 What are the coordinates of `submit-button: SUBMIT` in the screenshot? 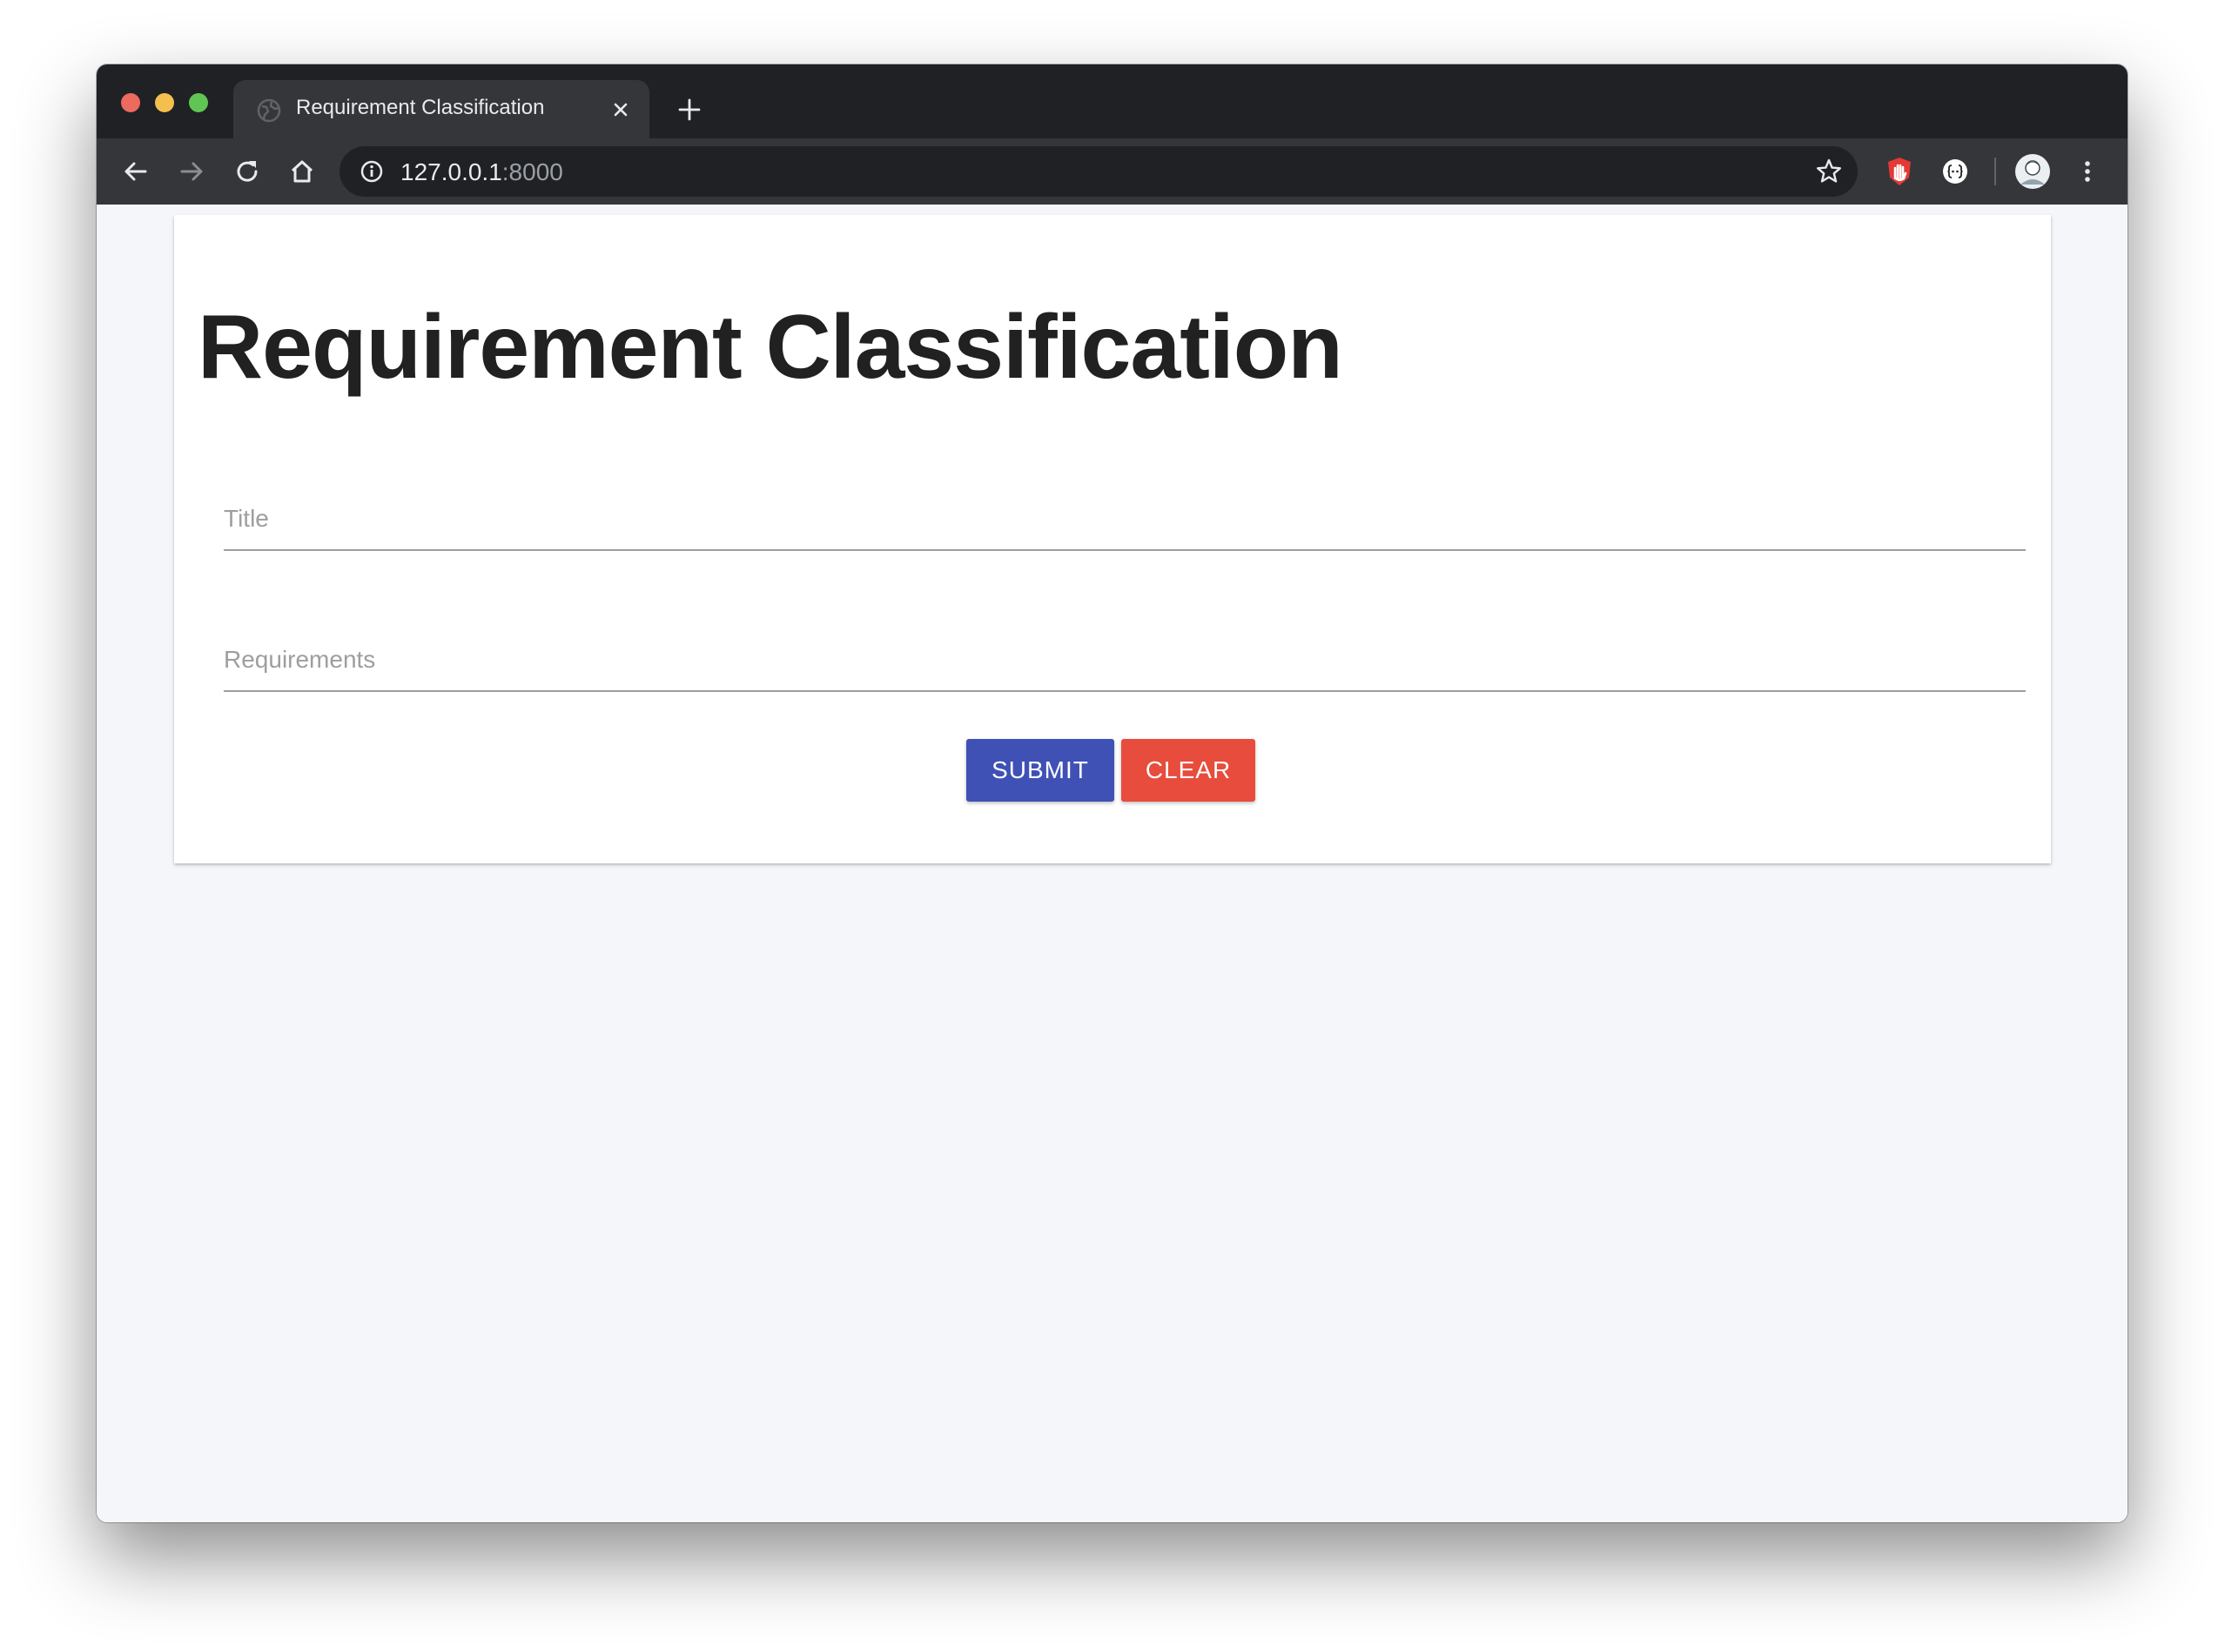 It's located at (1040, 771).